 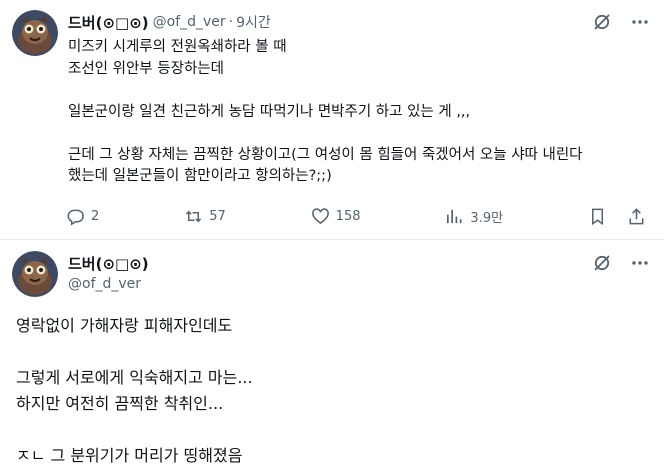 I want to click on reply-count: 2, so click(x=95, y=216).